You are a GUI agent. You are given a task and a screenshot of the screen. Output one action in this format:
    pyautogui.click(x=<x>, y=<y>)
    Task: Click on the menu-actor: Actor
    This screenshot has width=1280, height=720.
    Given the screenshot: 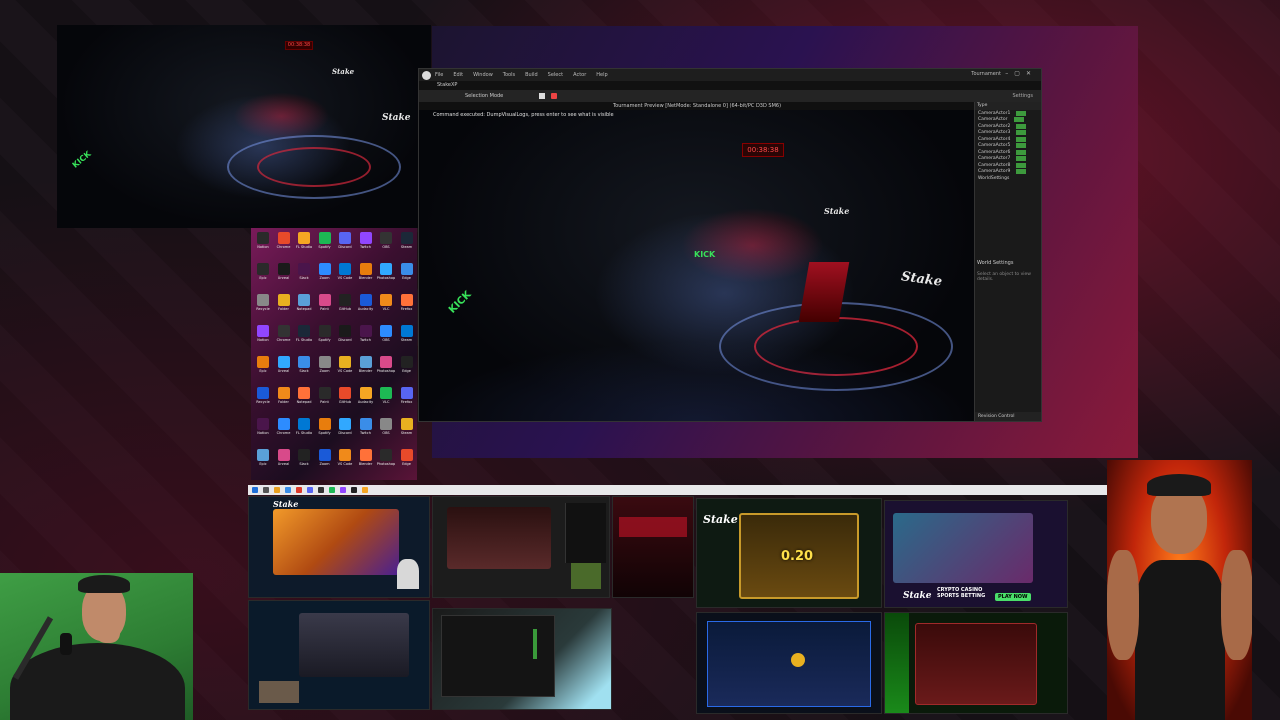 What is the action you would take?
    pyautogui.click(x=579, y=75)
    